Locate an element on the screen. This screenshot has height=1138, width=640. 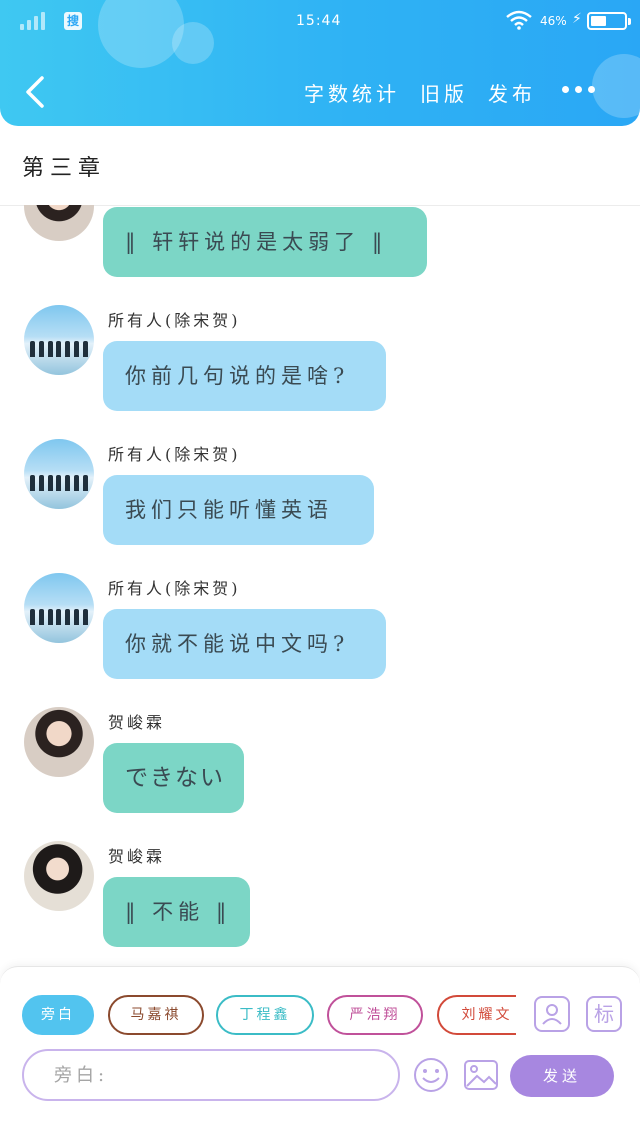
message-bubble: 我们只能听懂英语 is located at coordinates (238, 510).